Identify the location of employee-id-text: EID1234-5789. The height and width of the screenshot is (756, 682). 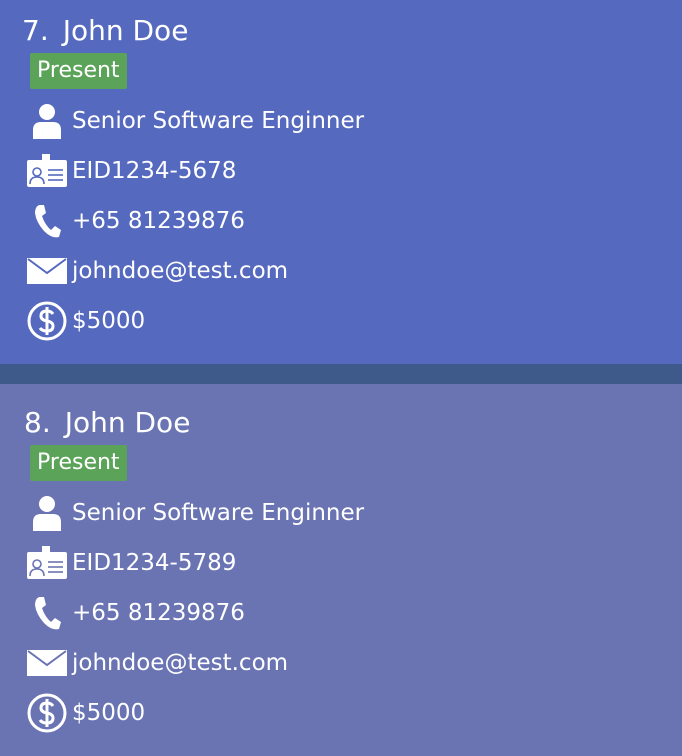
(154, 563).